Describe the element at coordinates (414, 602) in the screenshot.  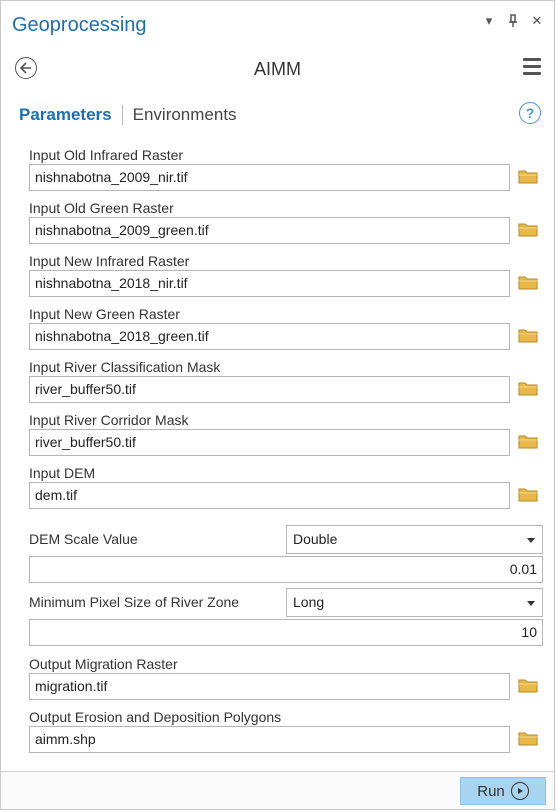
I see `min-pixel-type-select: Long` at that location.